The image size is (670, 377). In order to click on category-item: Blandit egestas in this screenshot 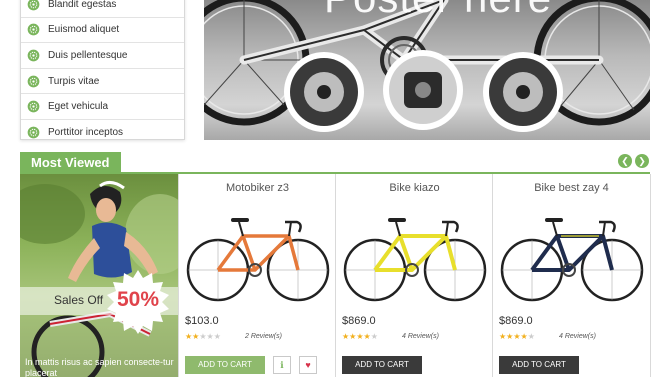, I will do `click(102, 9)`.